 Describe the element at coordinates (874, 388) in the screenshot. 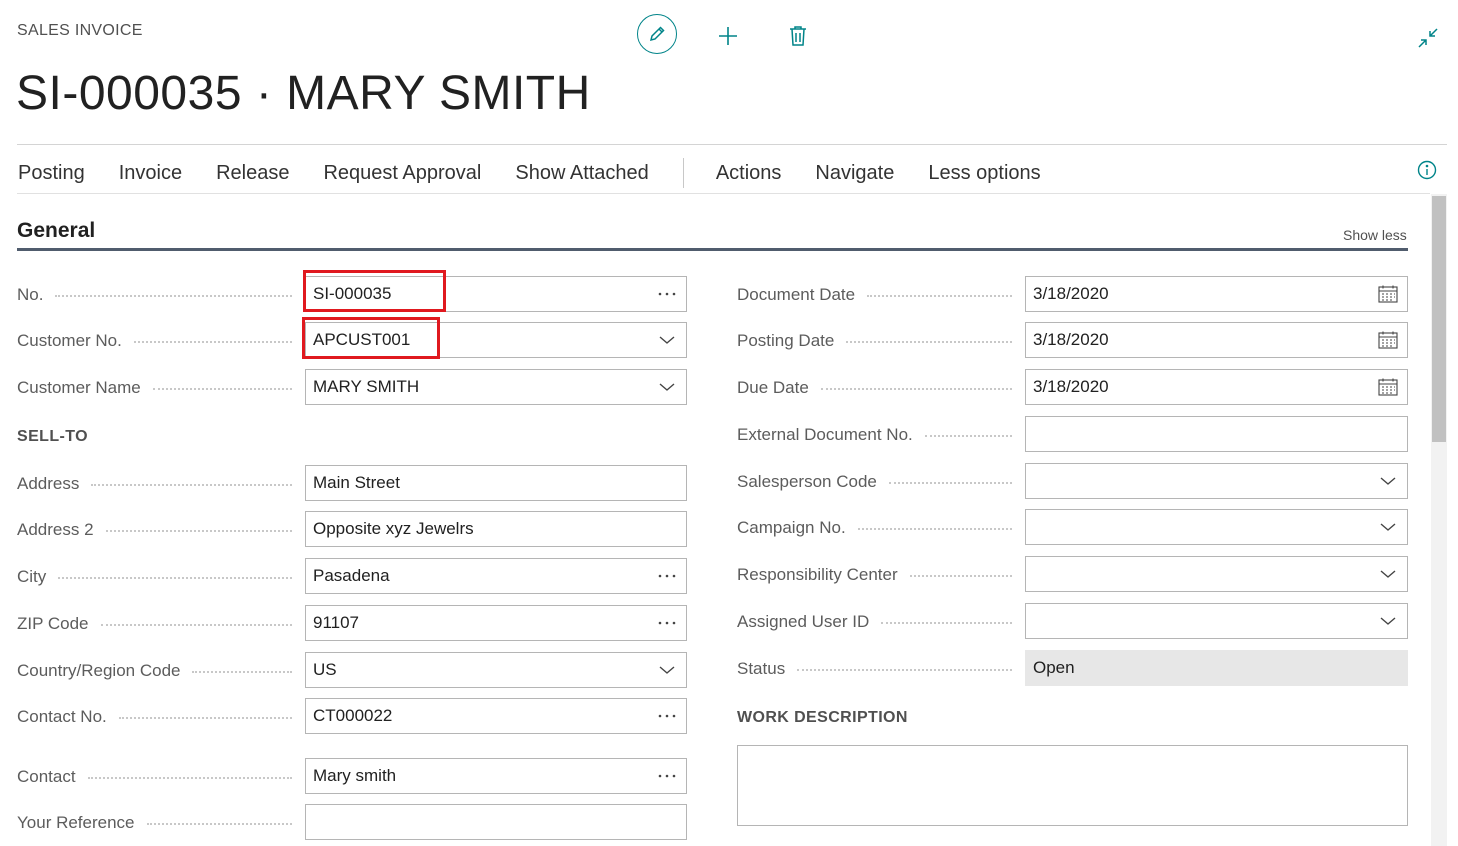

I see `due-date-label: Due Date` at that location.